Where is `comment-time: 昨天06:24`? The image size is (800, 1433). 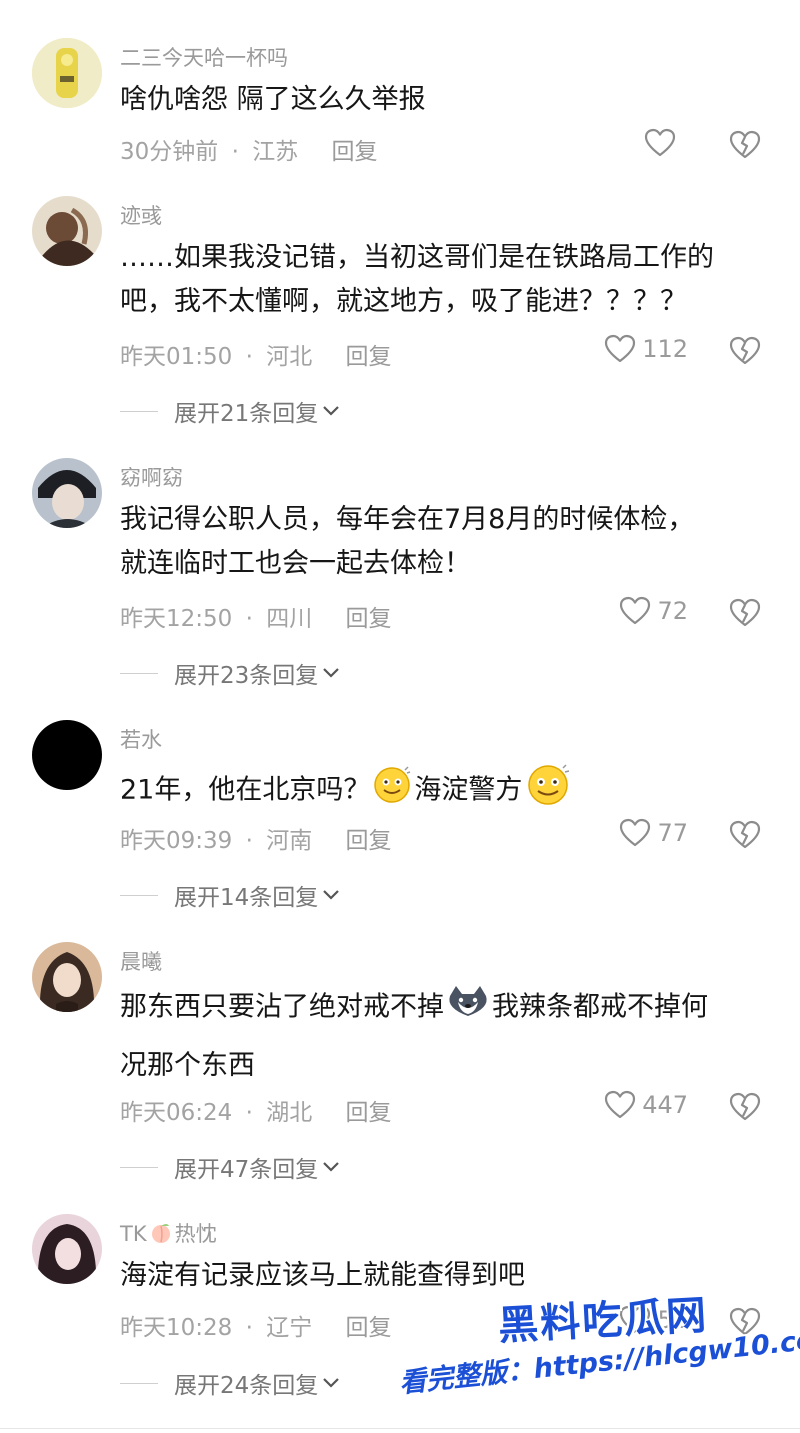 comment-time: 昨天06:24 is located at coordinates (176, 1113).